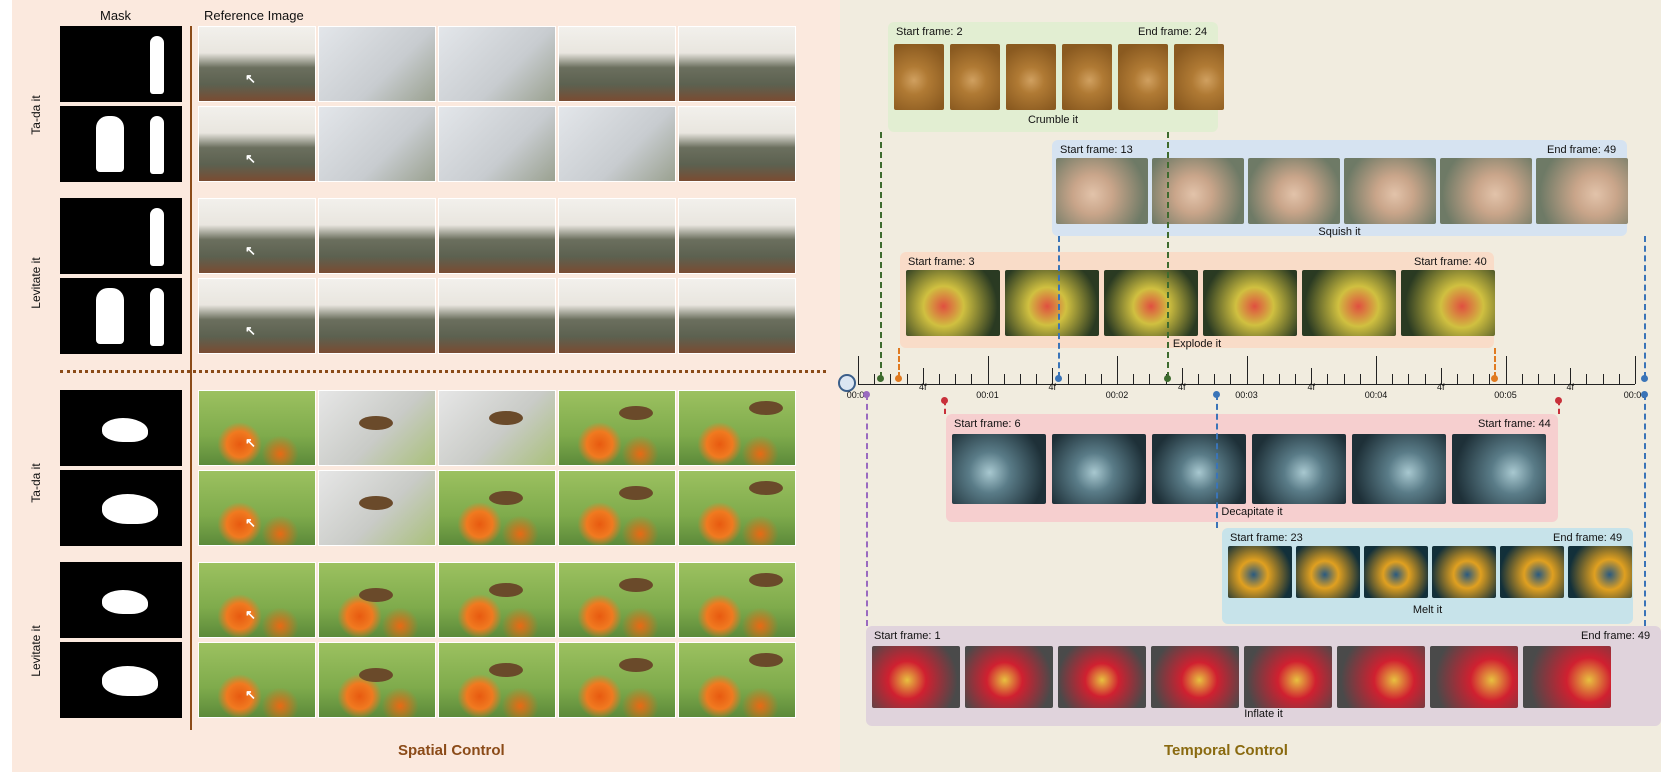 Image resolution: width=1661 pixels, height=772 pixels. I want to click on effect-name: Decapitate it, so click(1252, 512).